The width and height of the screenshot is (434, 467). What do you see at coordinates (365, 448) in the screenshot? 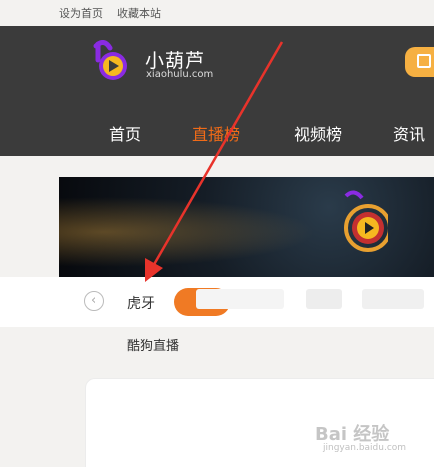
I see `watermark-sub: jingyan.baidu.com` at bounding box center [365, 448].